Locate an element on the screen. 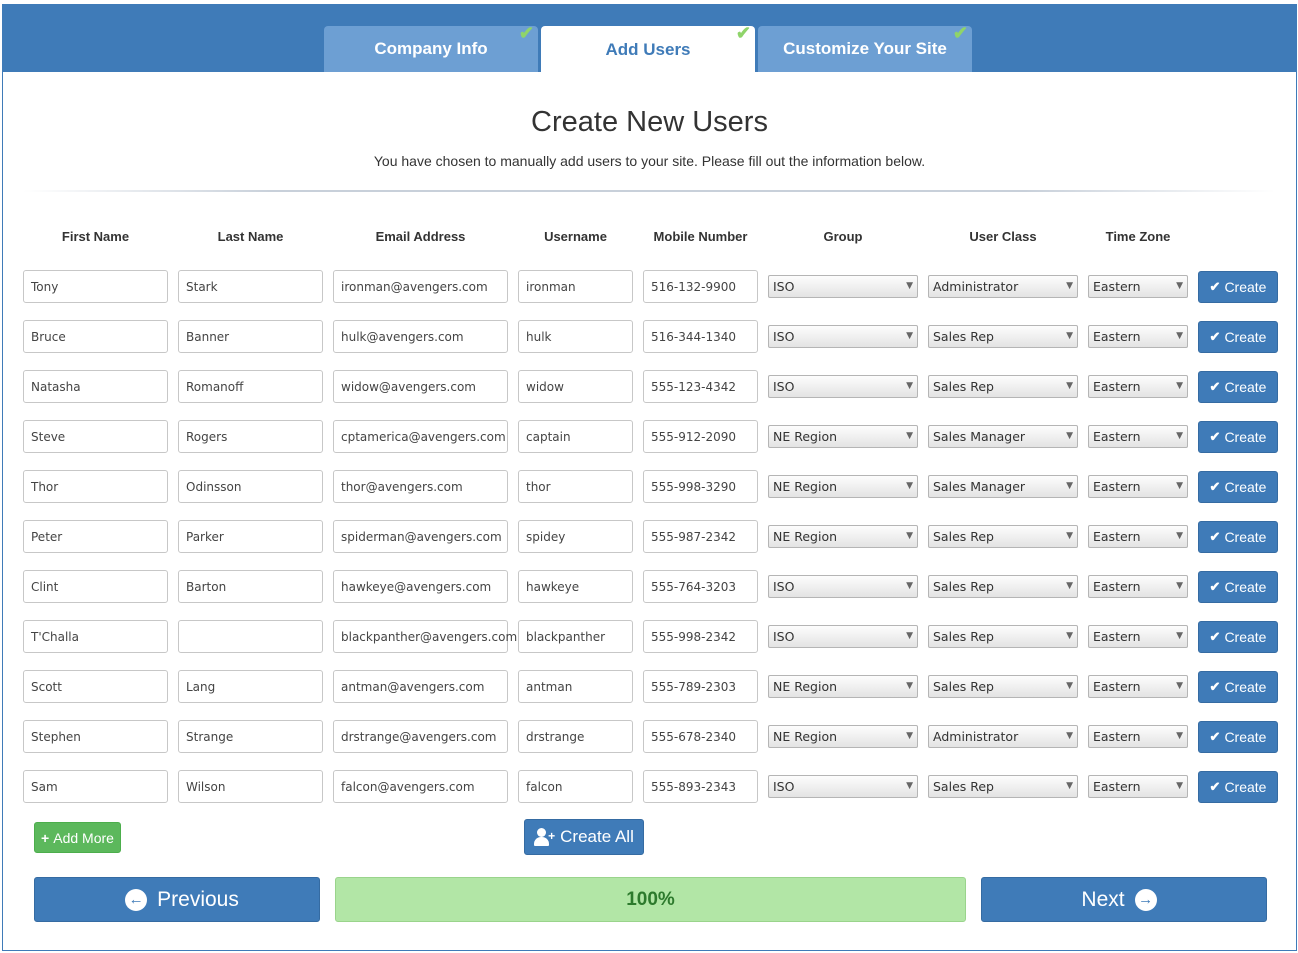 The height and width of the screenshot is (953, 1298). username-input: hawkeye is located at coordinates (575, 586).